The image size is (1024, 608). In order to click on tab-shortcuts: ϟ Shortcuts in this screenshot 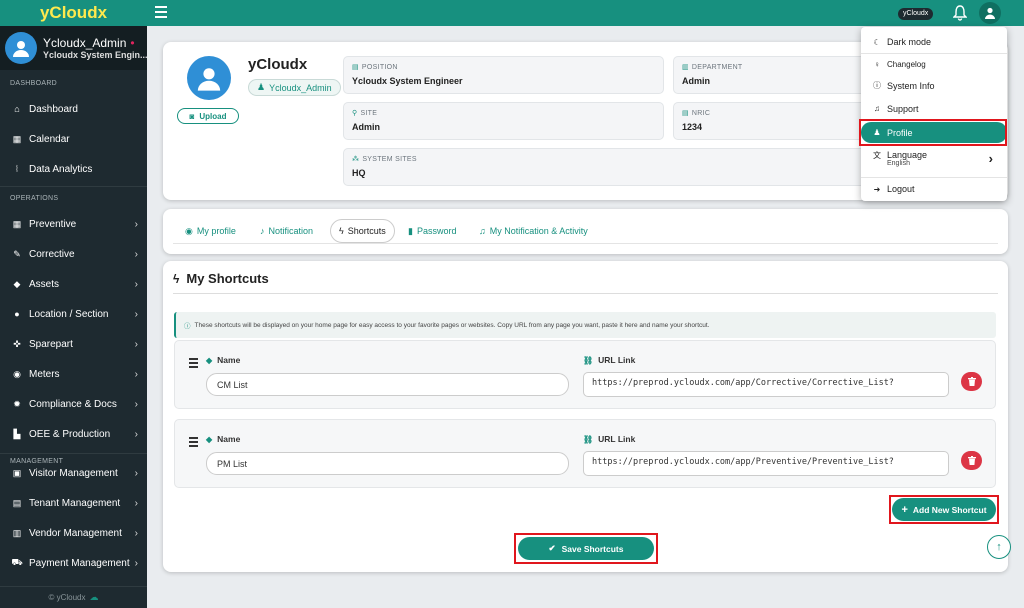, I will do `click(362, 231)`.